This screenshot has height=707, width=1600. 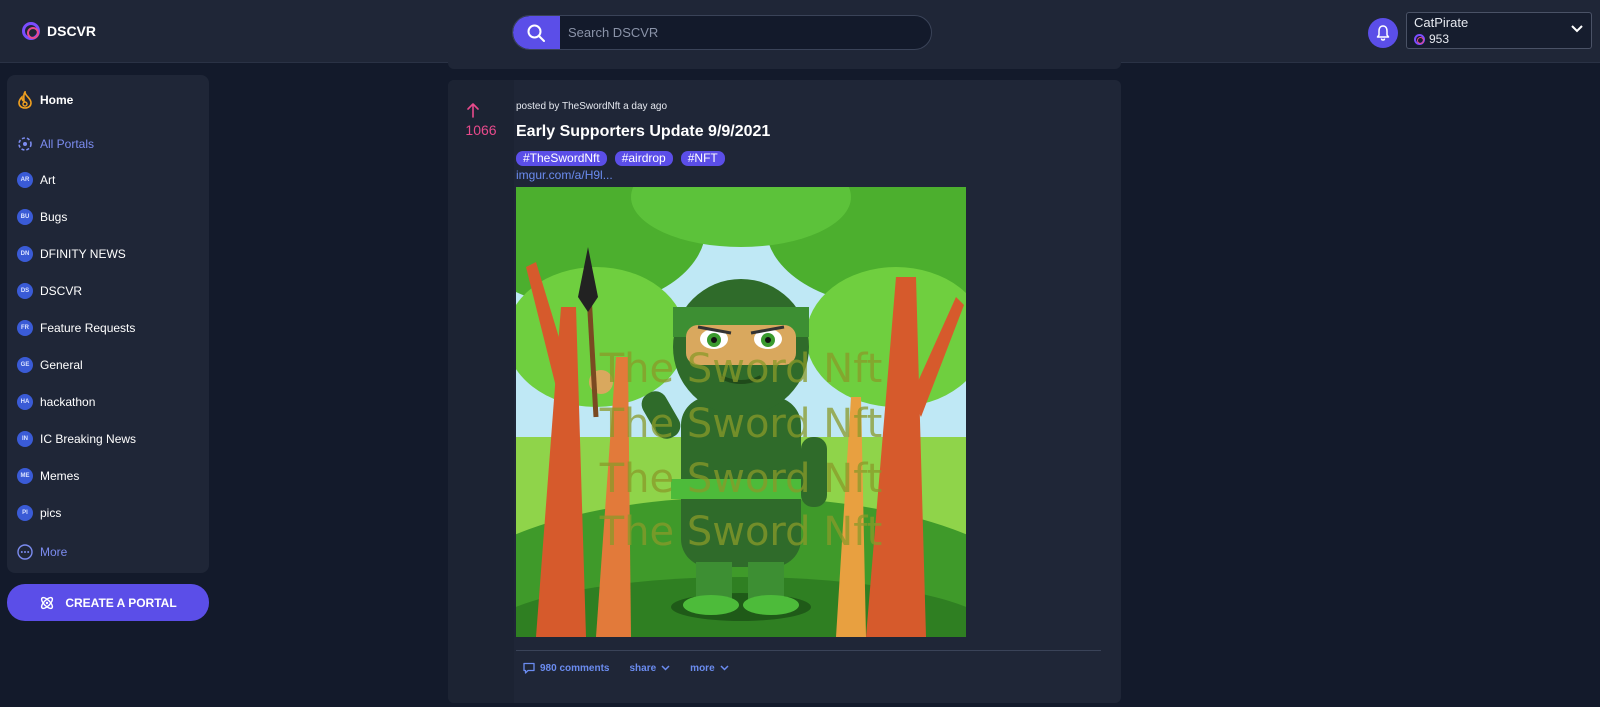 What do you see at coordinates (83, 254) in the screenshot?
I see `sidebar-item-label: DFINITY NEWS` at bounding box center [83, 254].